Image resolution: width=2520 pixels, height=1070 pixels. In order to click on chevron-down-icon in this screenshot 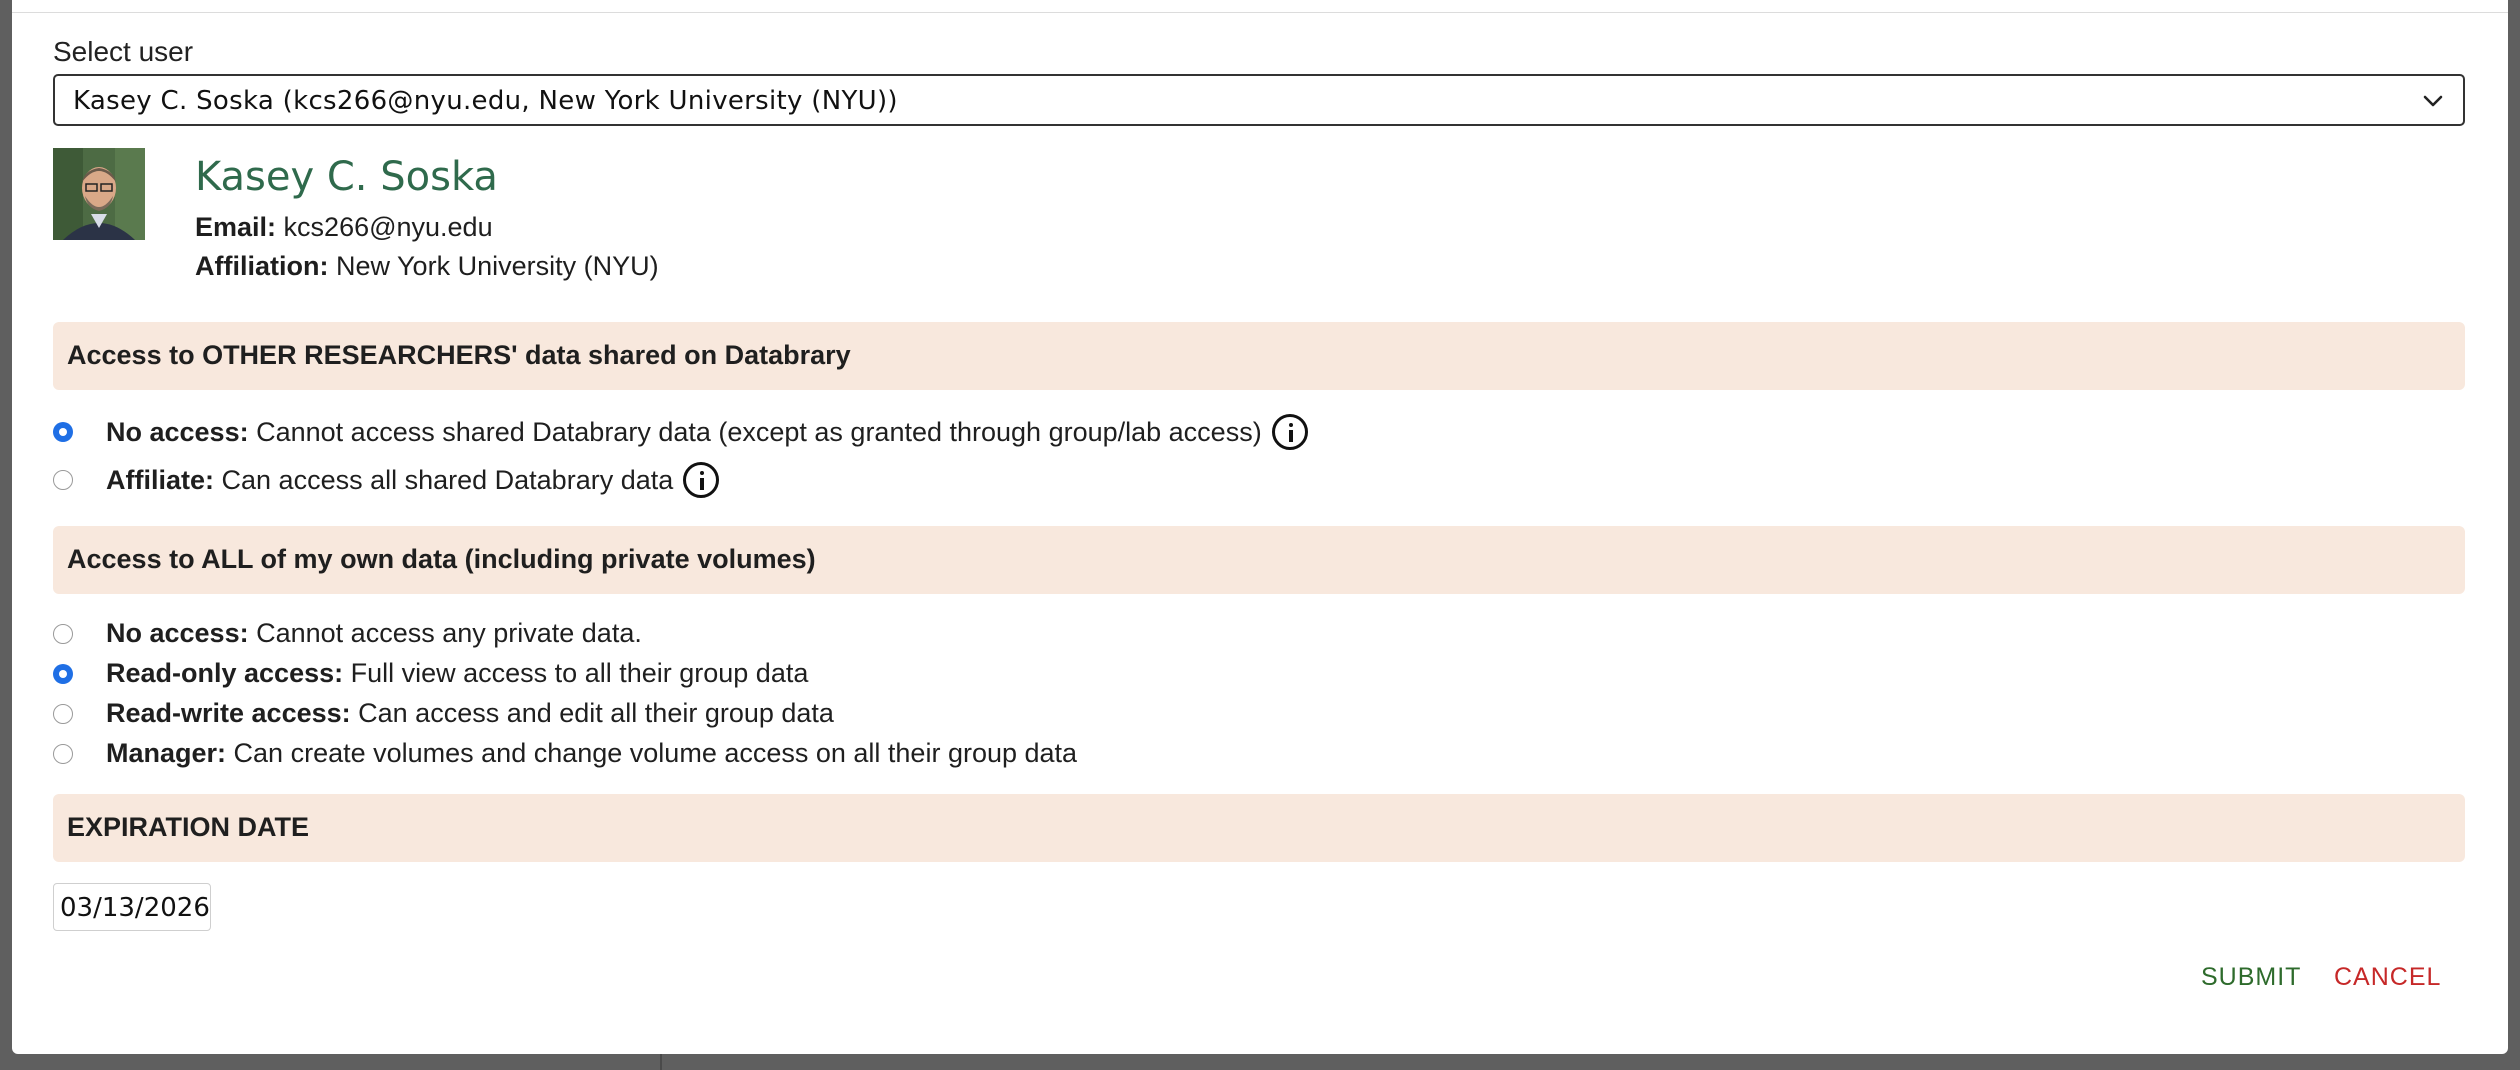, I will do `click(2433, 101)`.